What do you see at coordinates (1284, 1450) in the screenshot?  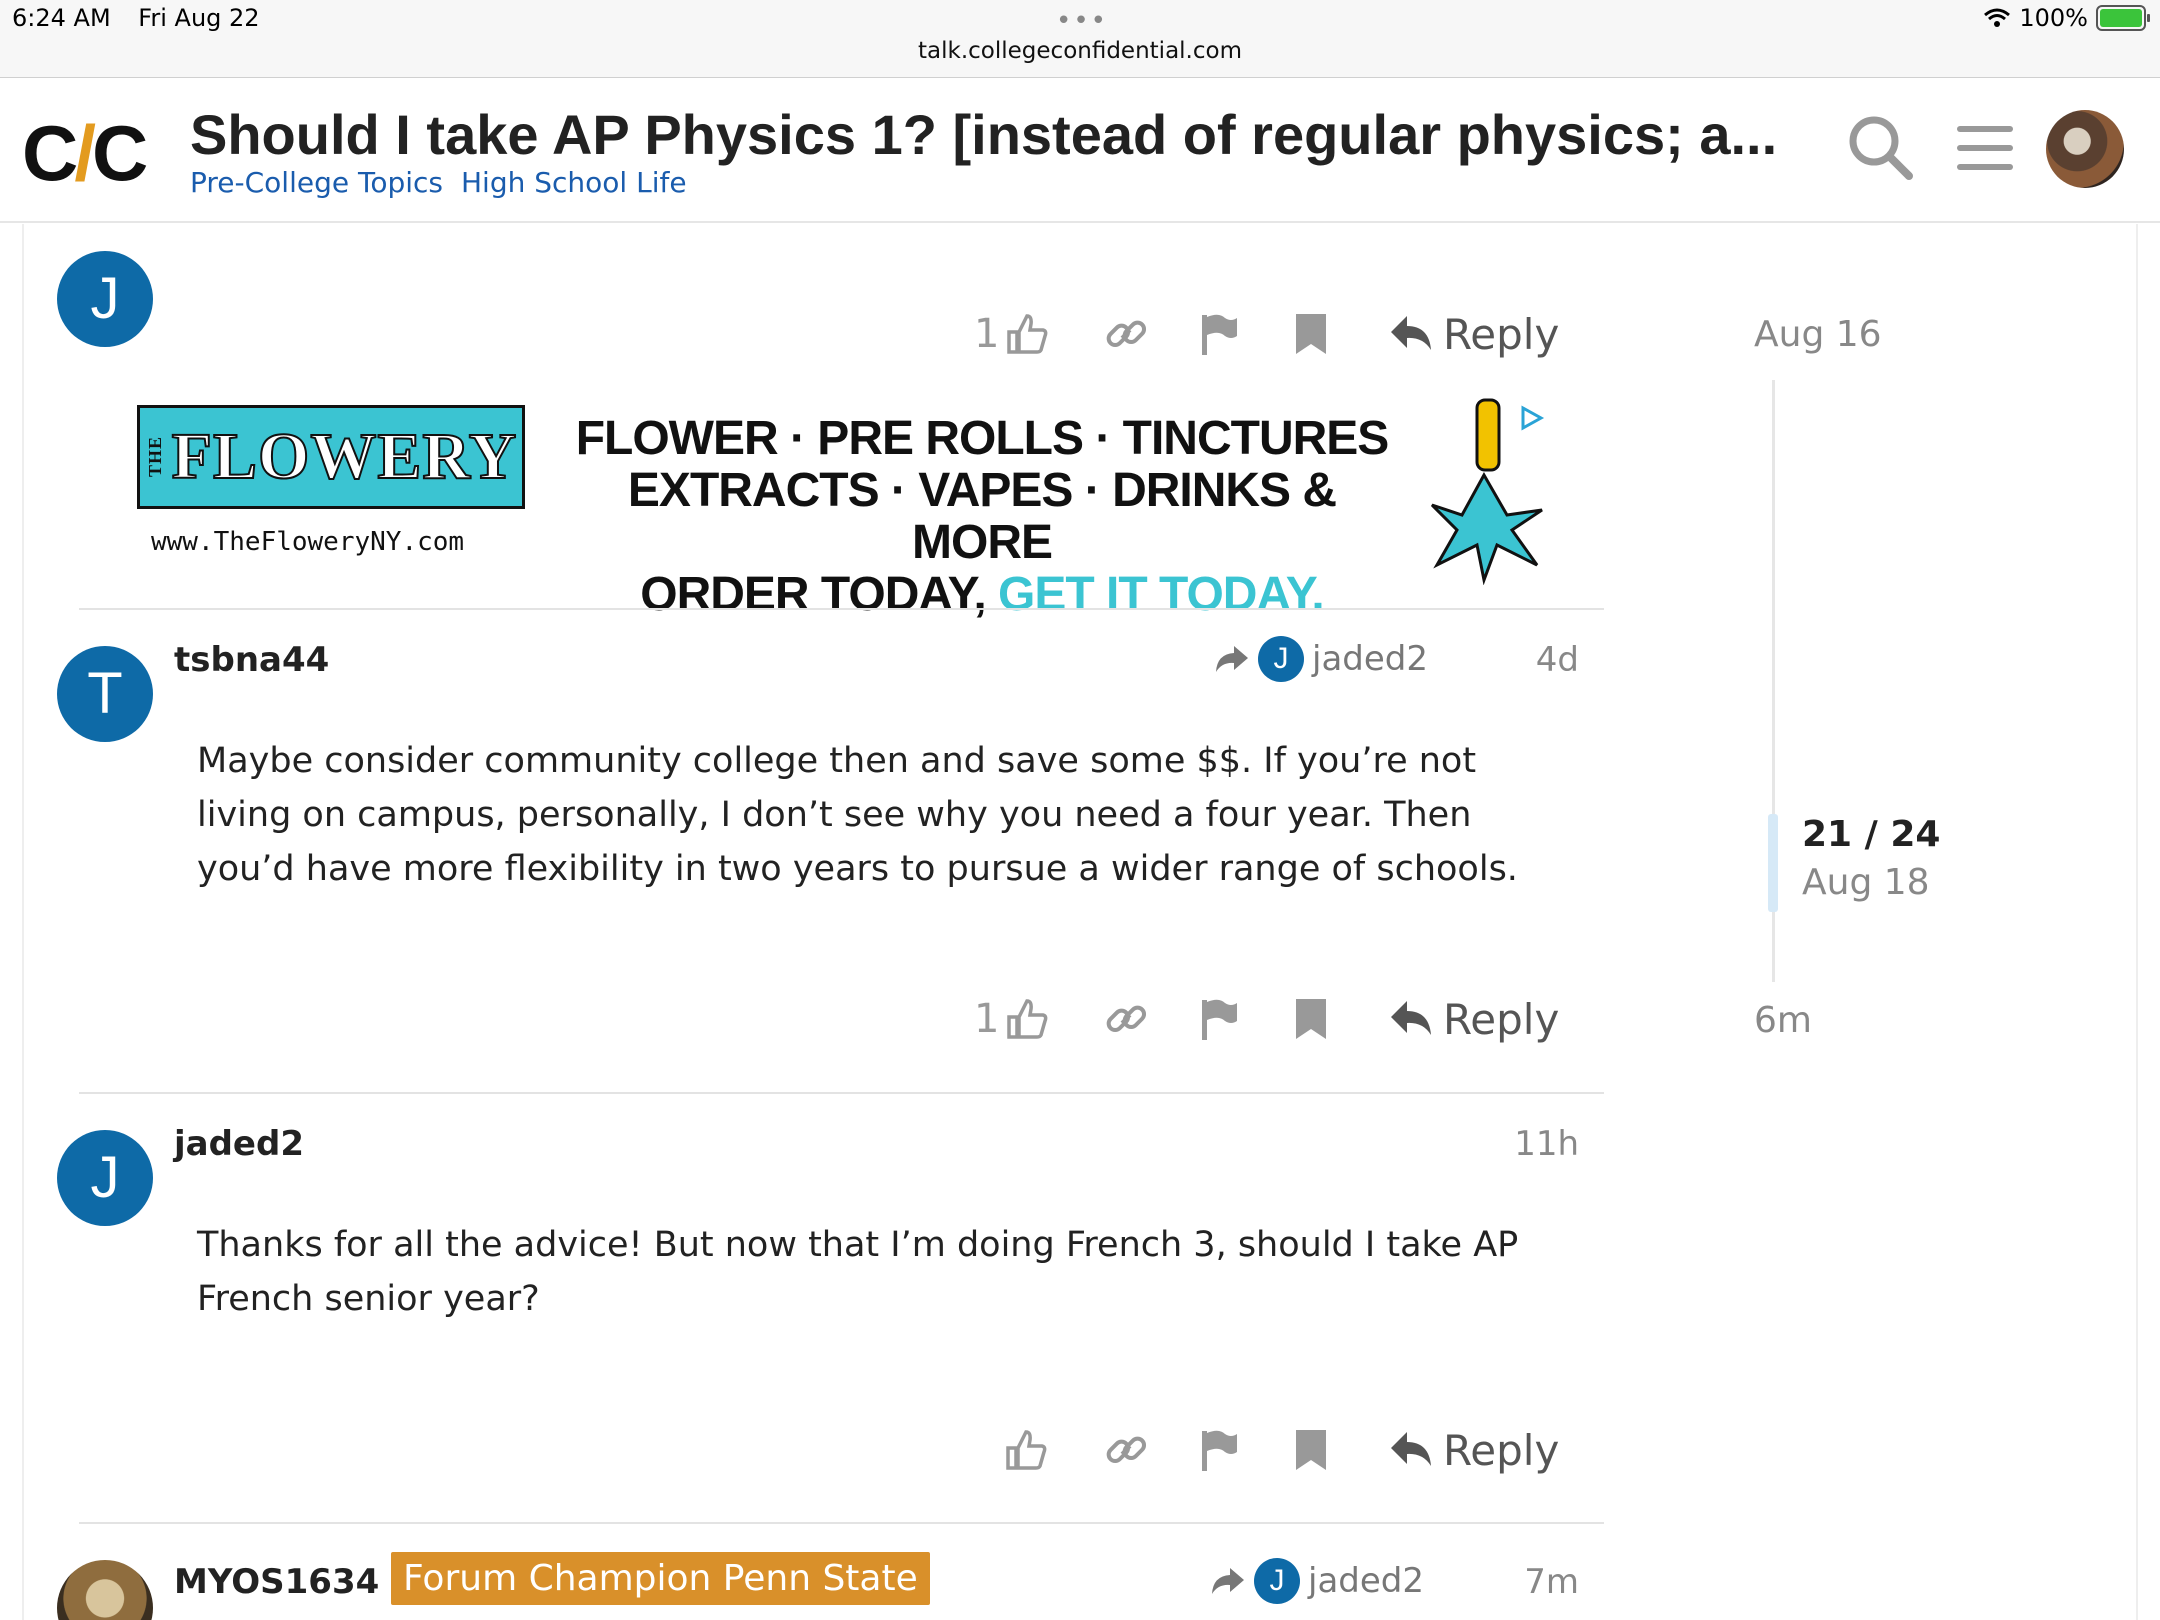 I see `post-actions: Reply` at bounding box center [1284, 1450].